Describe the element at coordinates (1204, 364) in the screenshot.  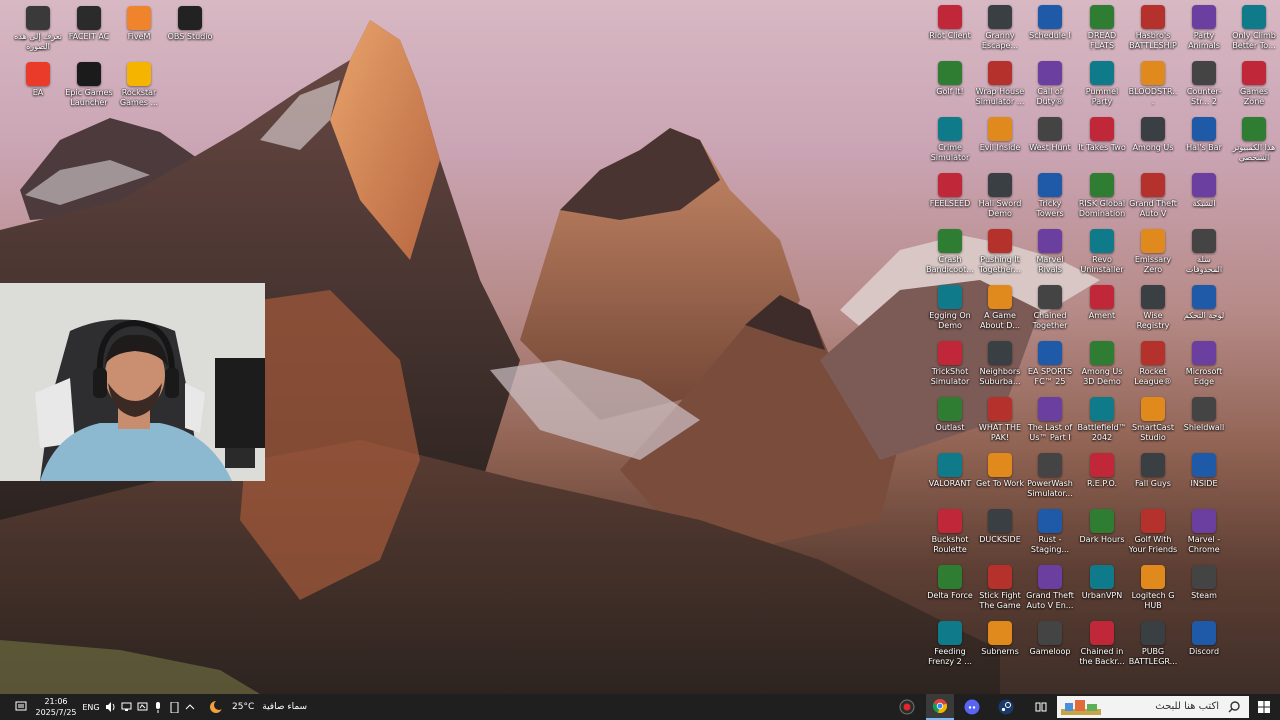
I see `desktop-icon-r6-c5: Microsoft Edge` at that location.